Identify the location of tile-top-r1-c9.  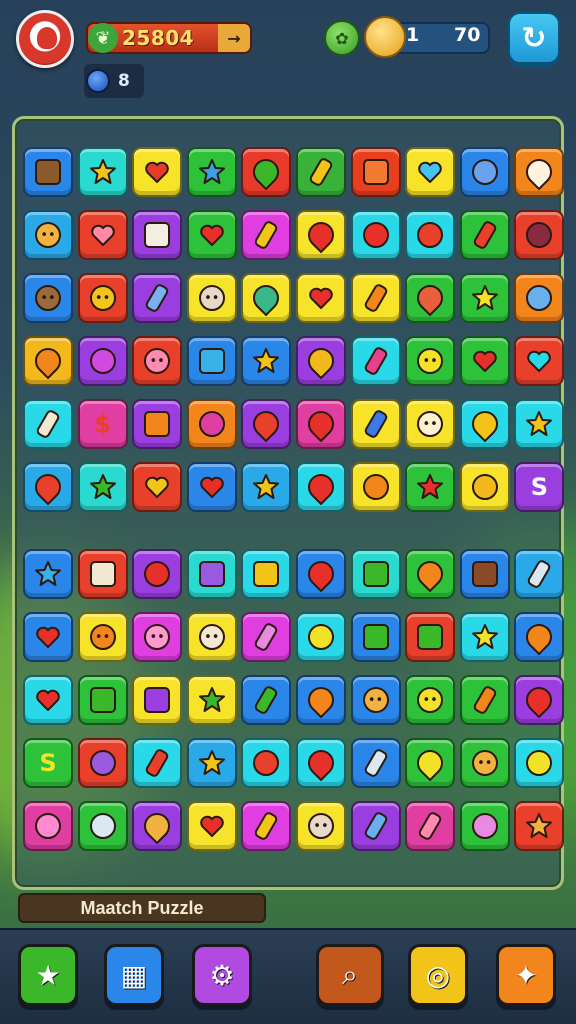
(539, 235).